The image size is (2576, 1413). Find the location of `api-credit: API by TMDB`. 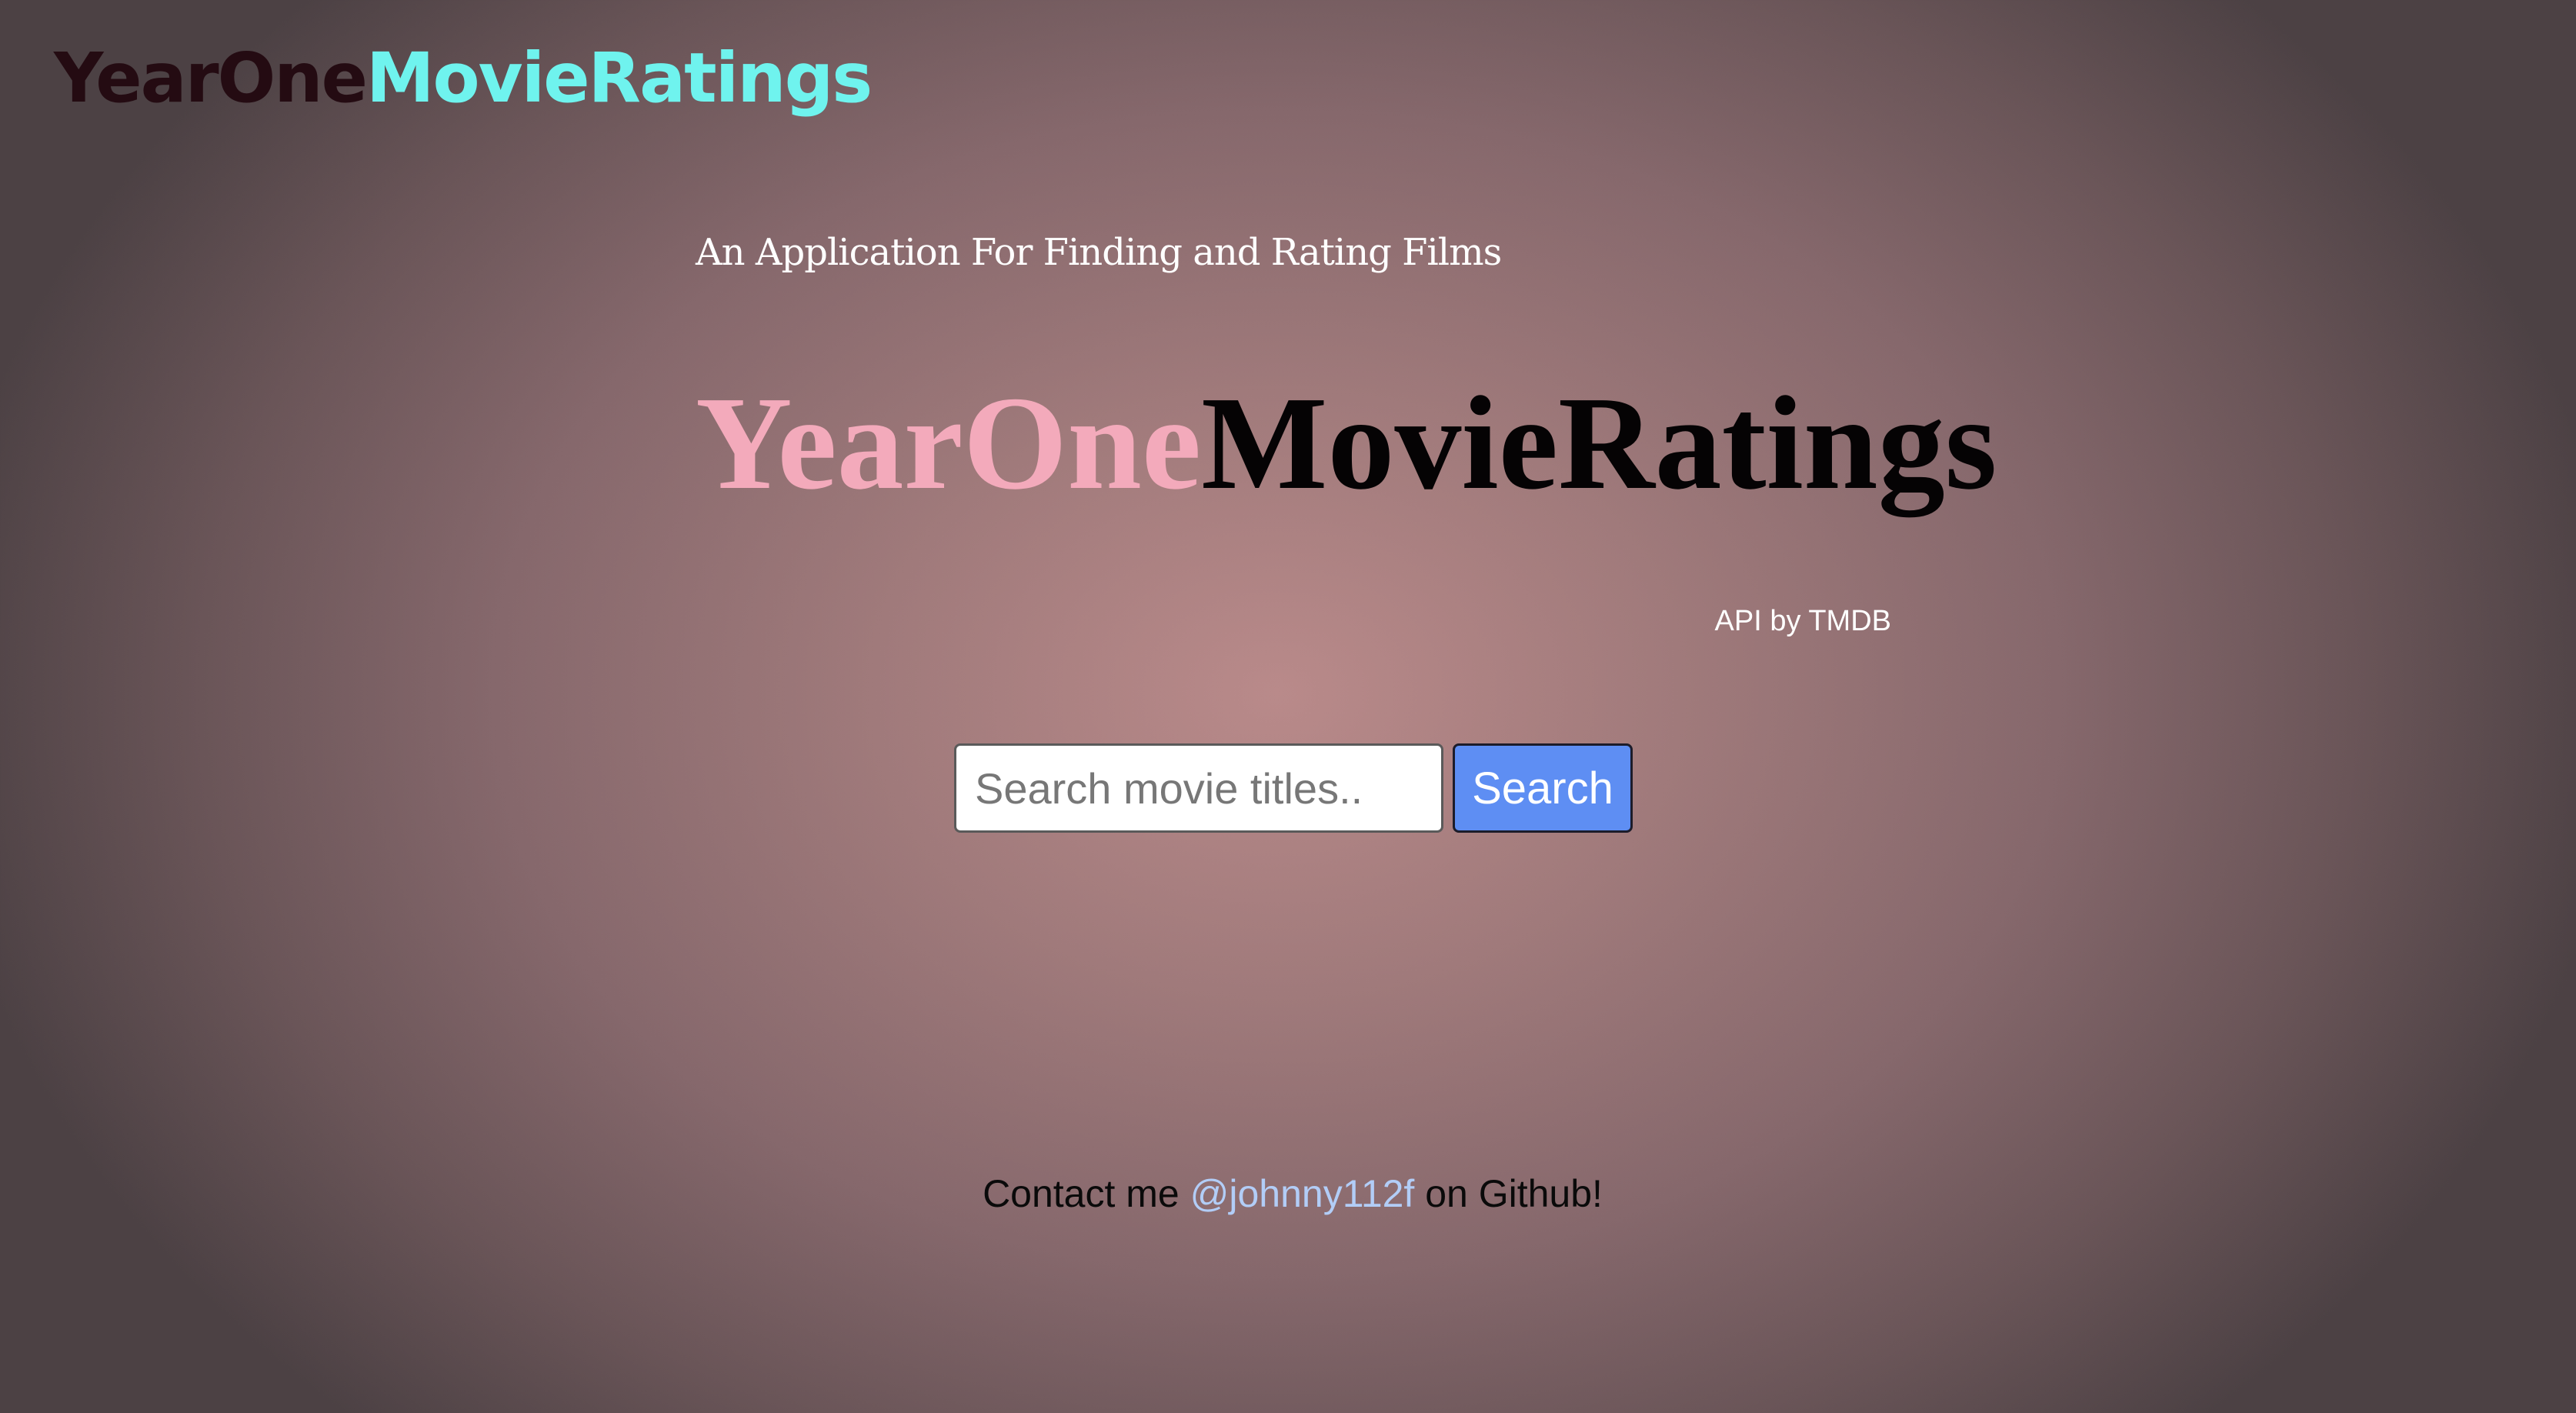

api-credit: API by TMDB is located at coordinates (1803, 621).